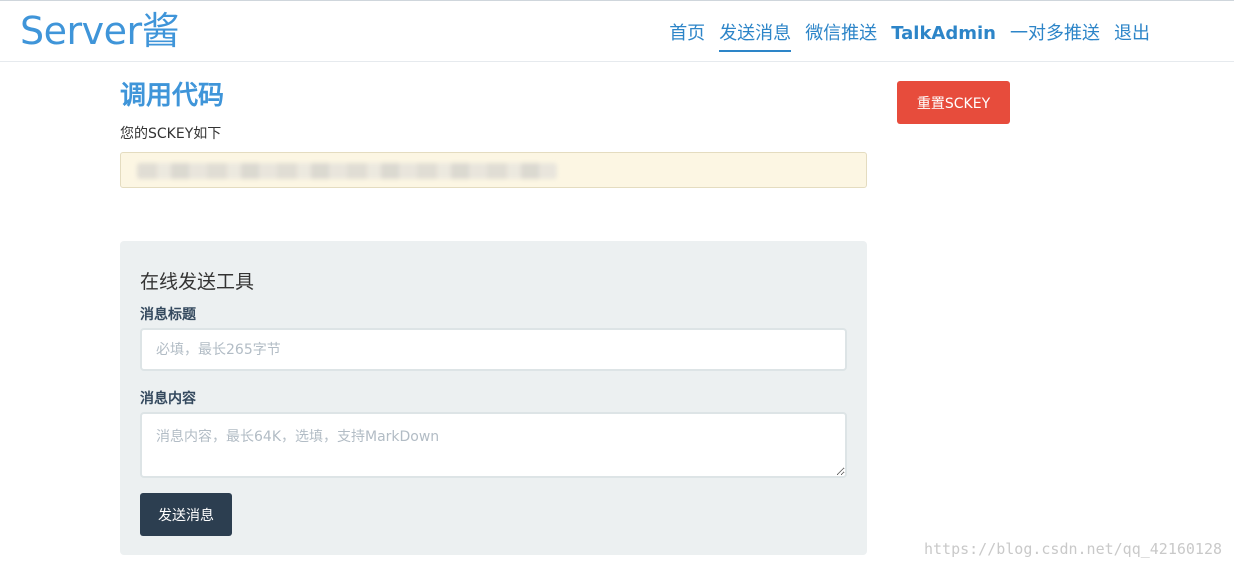 The width and height of the screenshot is (1234, 570). What do you see at coordinates (943, 36) in the screenshot?
I see `nav-talkadmin: TalkAdmin` at bounding box center [943, 36].